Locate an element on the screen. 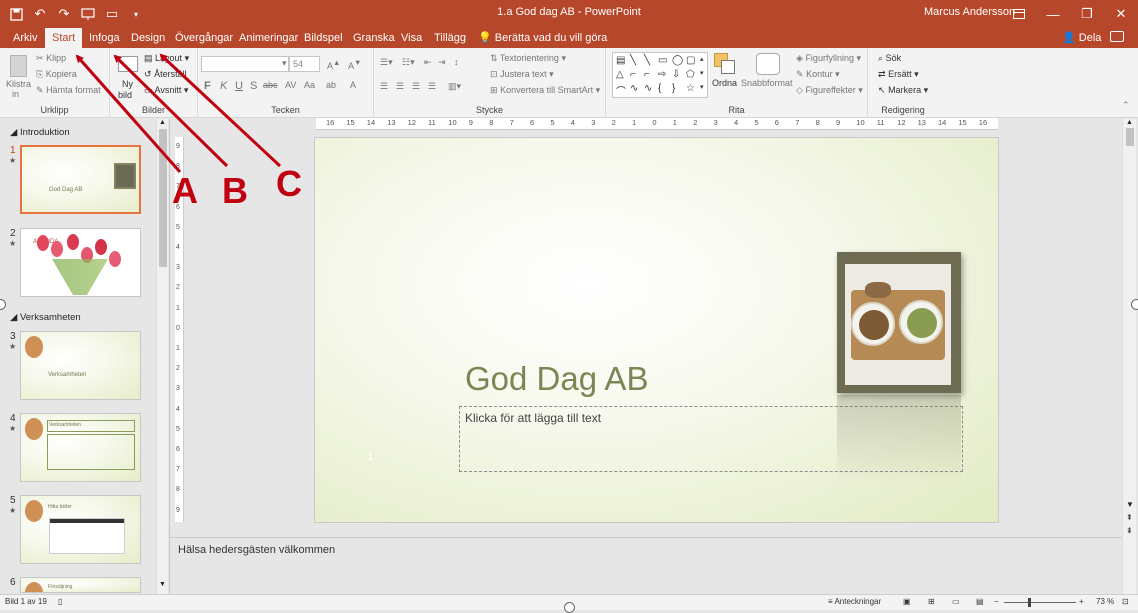 This screenshot has height=613, width=1138. new-slide-label: Ny is located at coordinates (127, 84).